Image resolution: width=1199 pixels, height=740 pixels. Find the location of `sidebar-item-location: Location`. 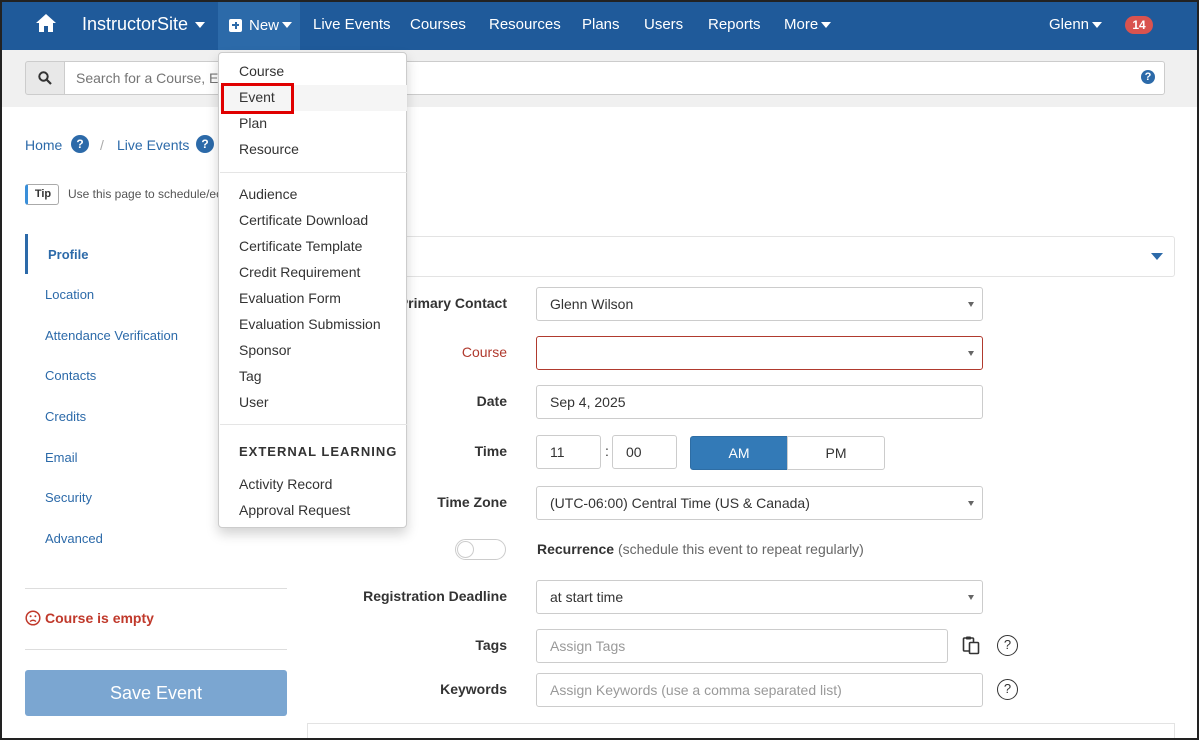

sidebar-item-location: Location is located at coordinates (69, 294).